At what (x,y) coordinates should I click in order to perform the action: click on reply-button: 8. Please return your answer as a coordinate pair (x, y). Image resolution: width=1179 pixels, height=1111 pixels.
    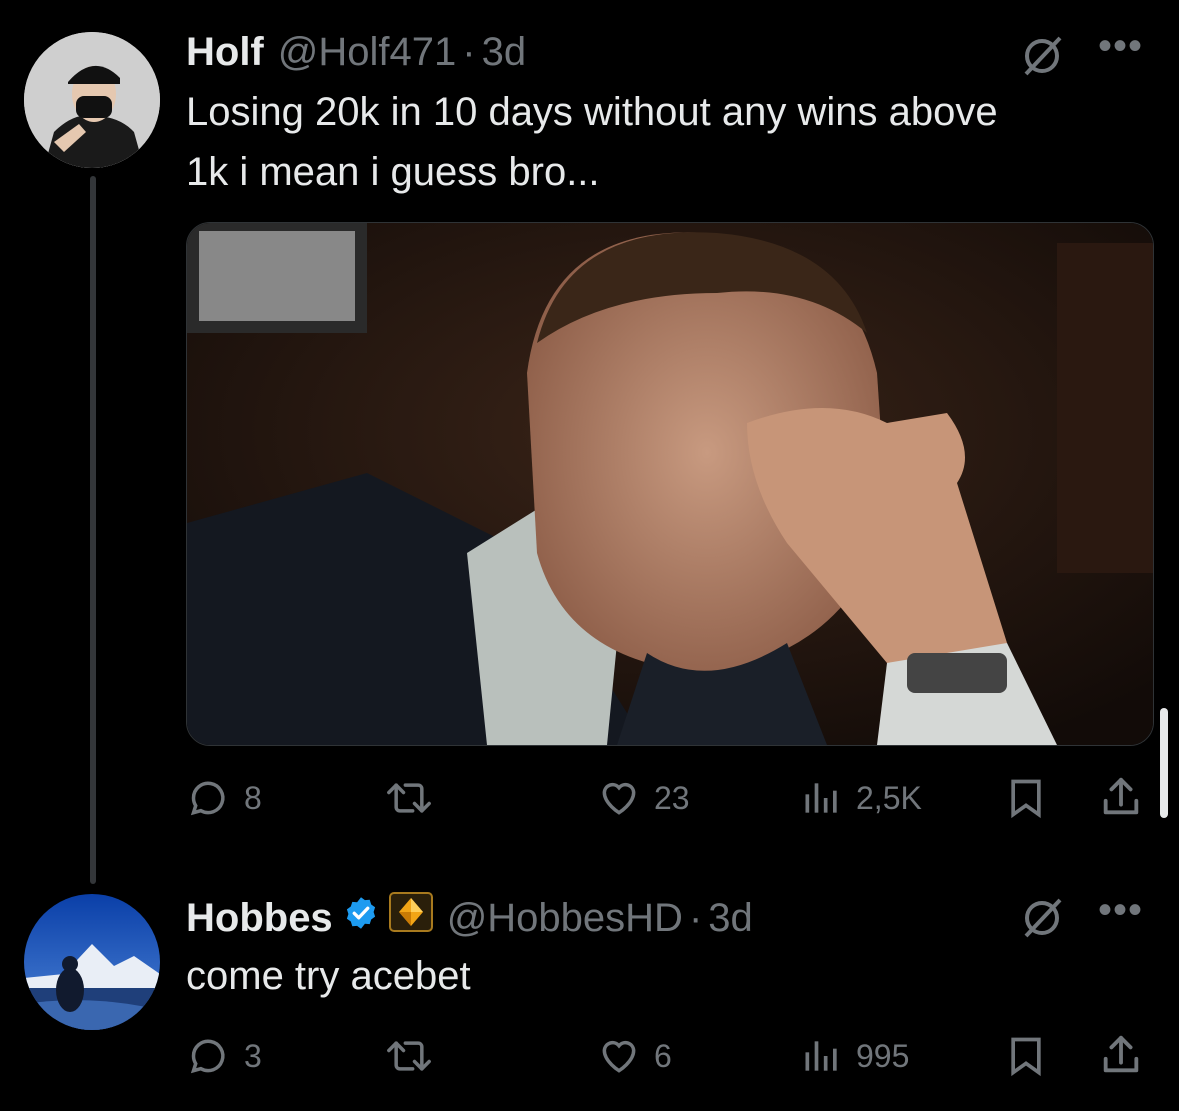
    Looking at the image, I should click on (225, 798).